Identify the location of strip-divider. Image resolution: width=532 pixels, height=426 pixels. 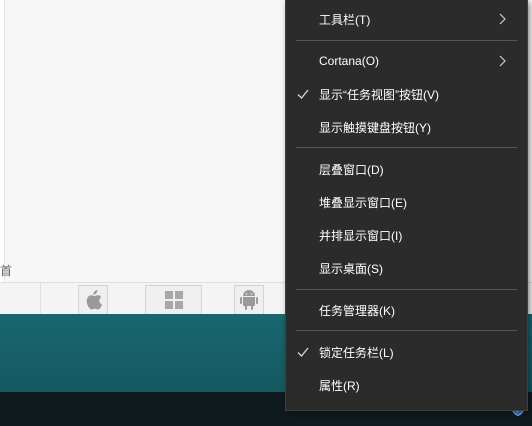
(40, 299).